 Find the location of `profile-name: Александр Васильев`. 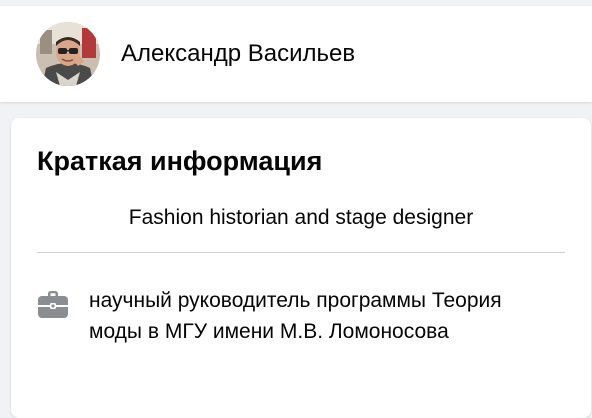

profile-name: Александр Васильев is located at coordinates (238, 54).